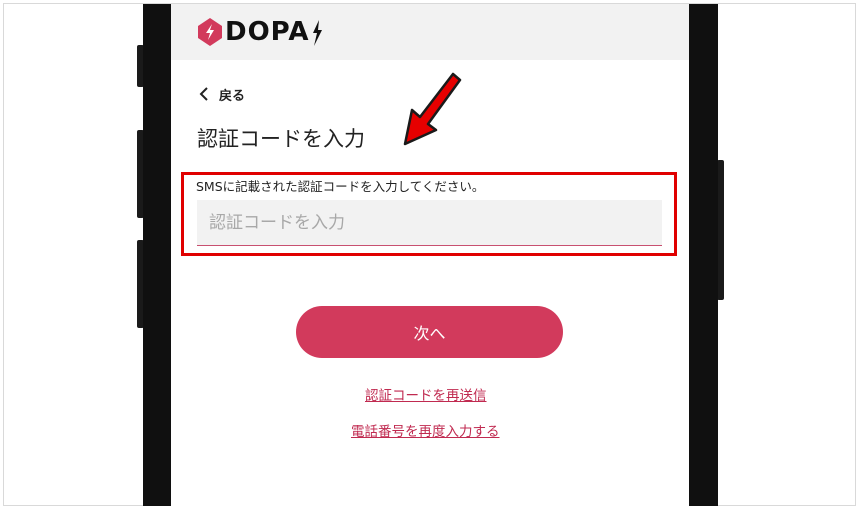 The height and width of the screenshot is (509, 859). Describe the element at coordinates (426, 394) in the screenshot. I see `resend-code-link: 認証コードを再送信` at that location.